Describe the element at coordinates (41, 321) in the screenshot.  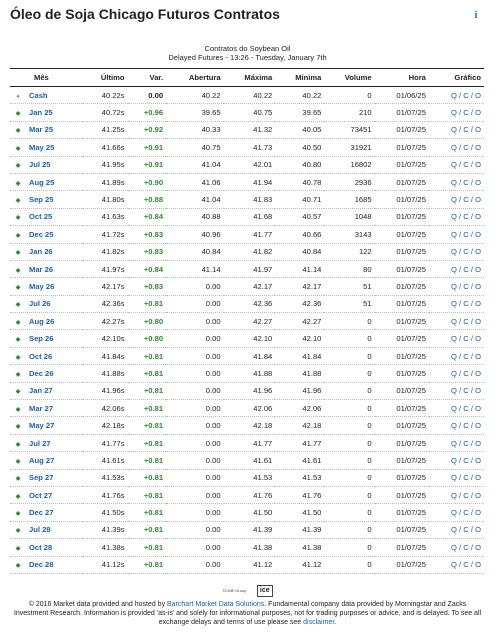
I see `month-link: Aug 26` at that location.